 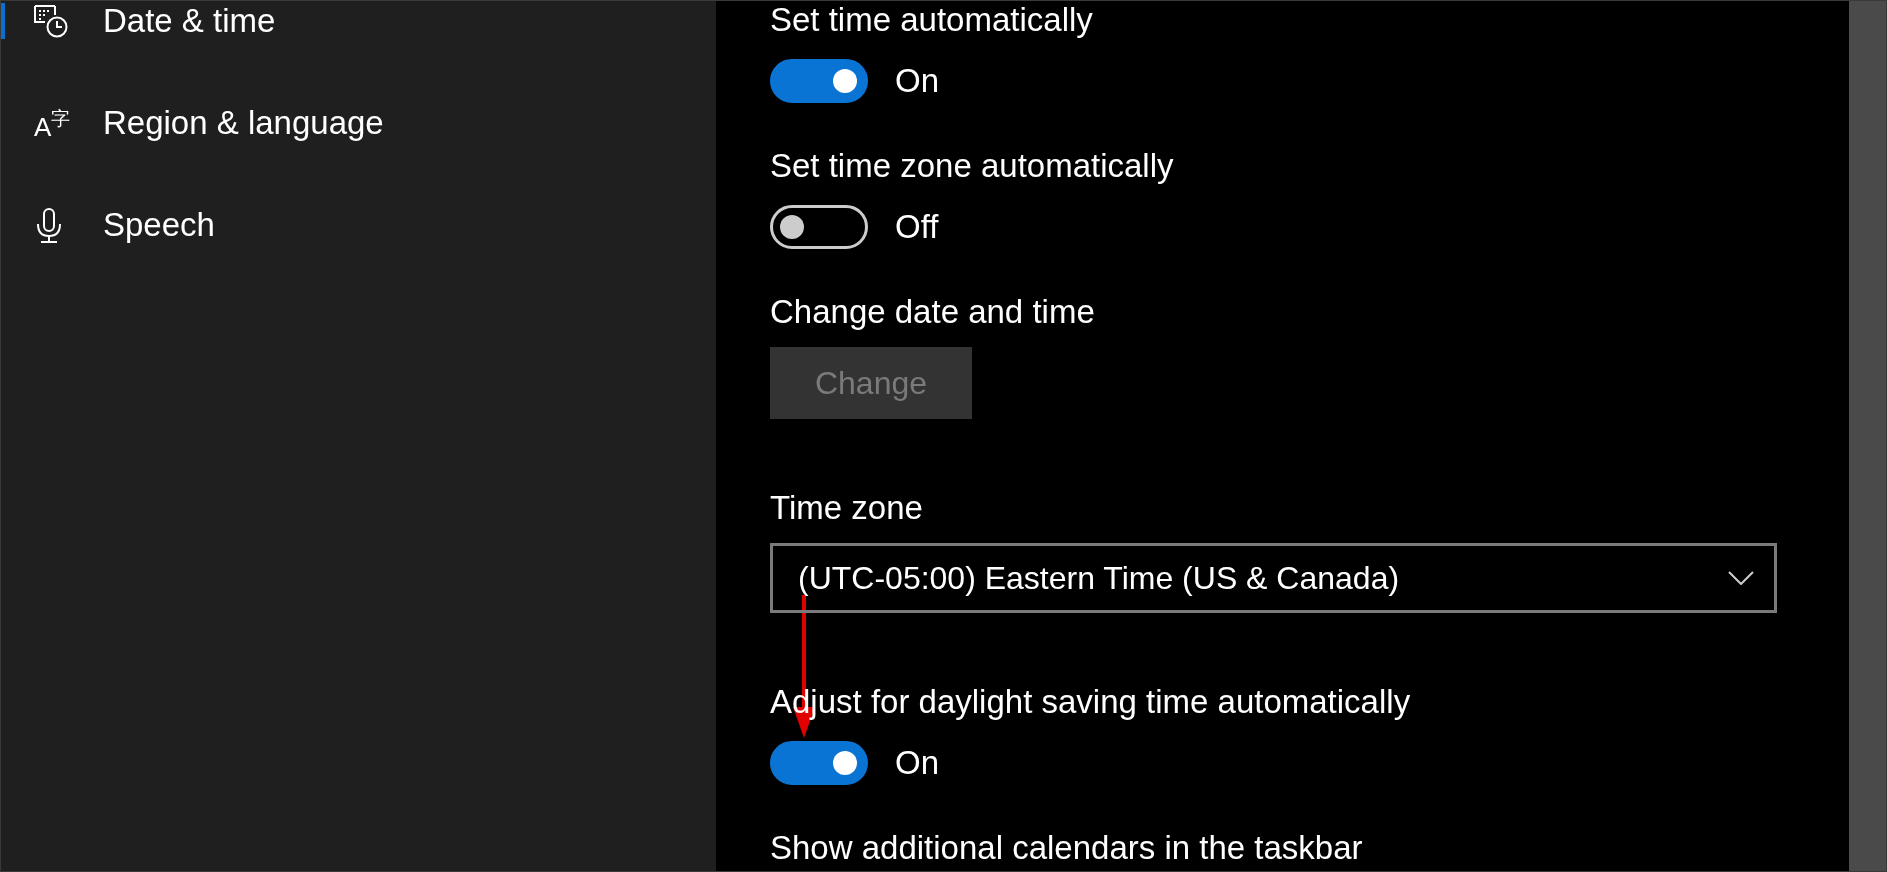 I want to click on scrollbar, so click(x=1867, y=436).